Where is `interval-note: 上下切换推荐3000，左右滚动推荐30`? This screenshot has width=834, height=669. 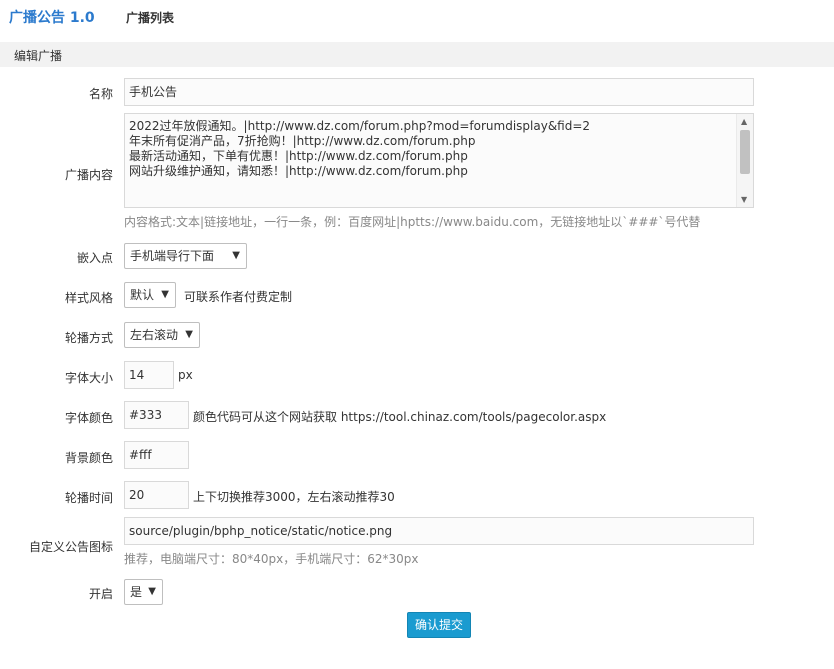 interval-note: 上下切换推荐3000，左右滚动推荐30 is located at coordinates (294, 497).